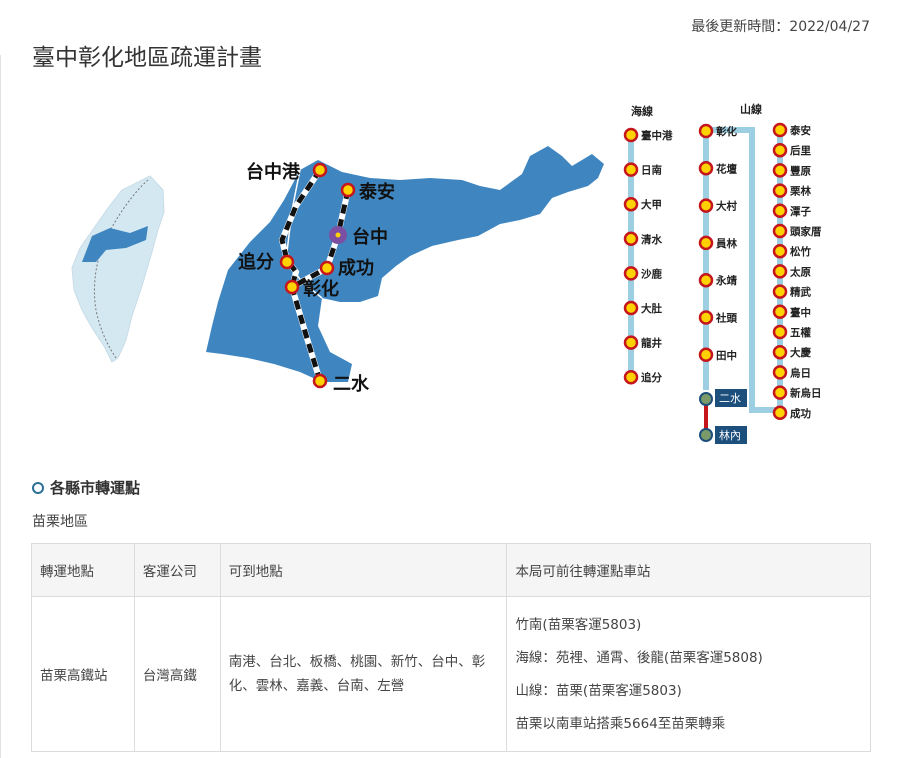  What do you see at coordinates (351, 384) in the screenshot?
I see `label-ershui: 二水` at bounding box center [351, 384].